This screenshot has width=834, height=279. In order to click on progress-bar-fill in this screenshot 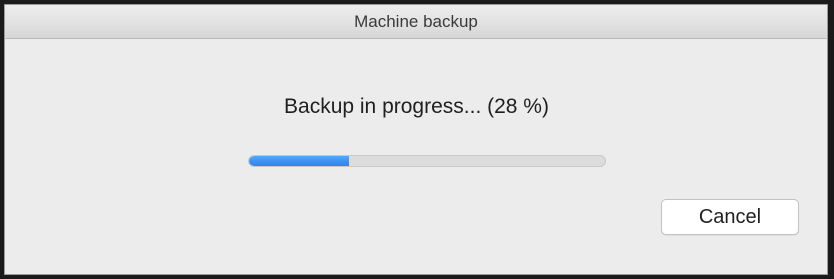, I will do `click(299, 161)`.